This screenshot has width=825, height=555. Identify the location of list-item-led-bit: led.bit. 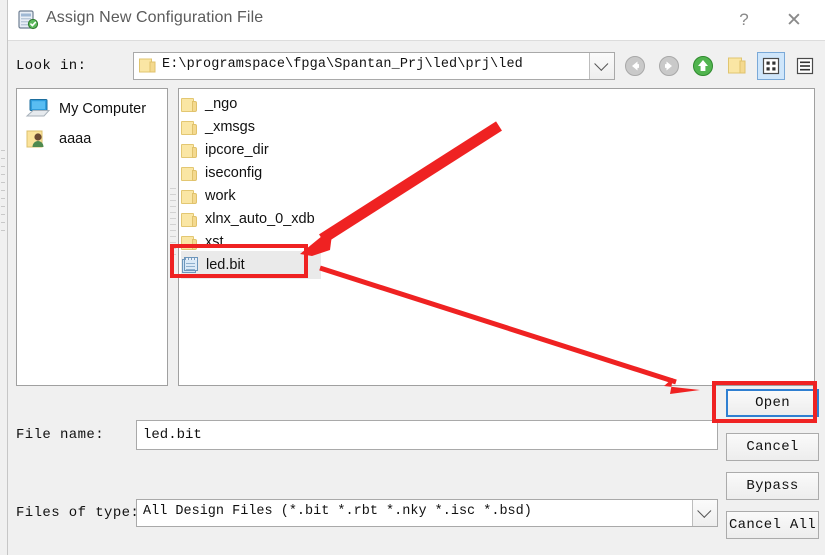
(251, 265).